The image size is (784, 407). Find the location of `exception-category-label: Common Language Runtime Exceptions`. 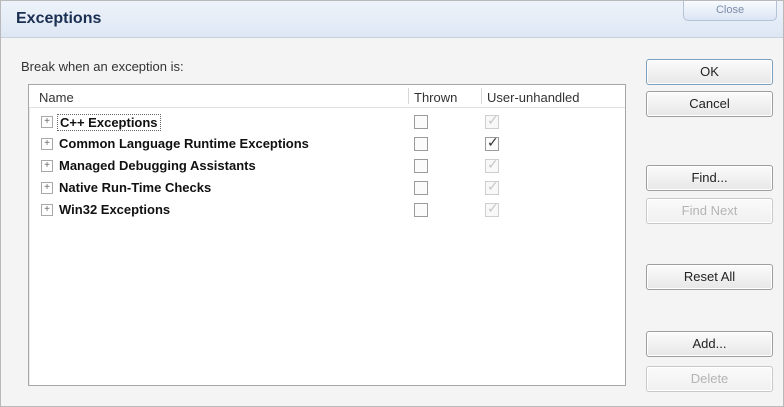

exception-category-label: Common Language Runtime Exceptions is located at coordinates (184, 143).